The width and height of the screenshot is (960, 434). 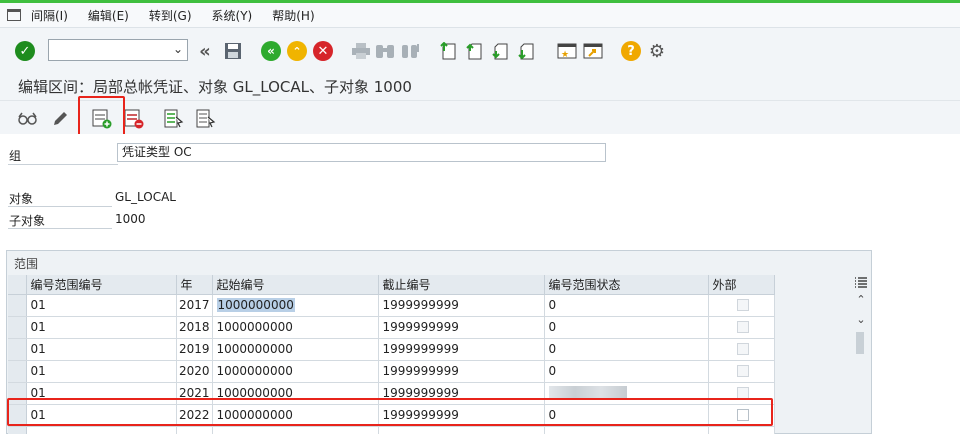 What do you see at coordinates (449, 51) in the screenshot?
I see `first-page-icon` at bounding box center [449, 51].